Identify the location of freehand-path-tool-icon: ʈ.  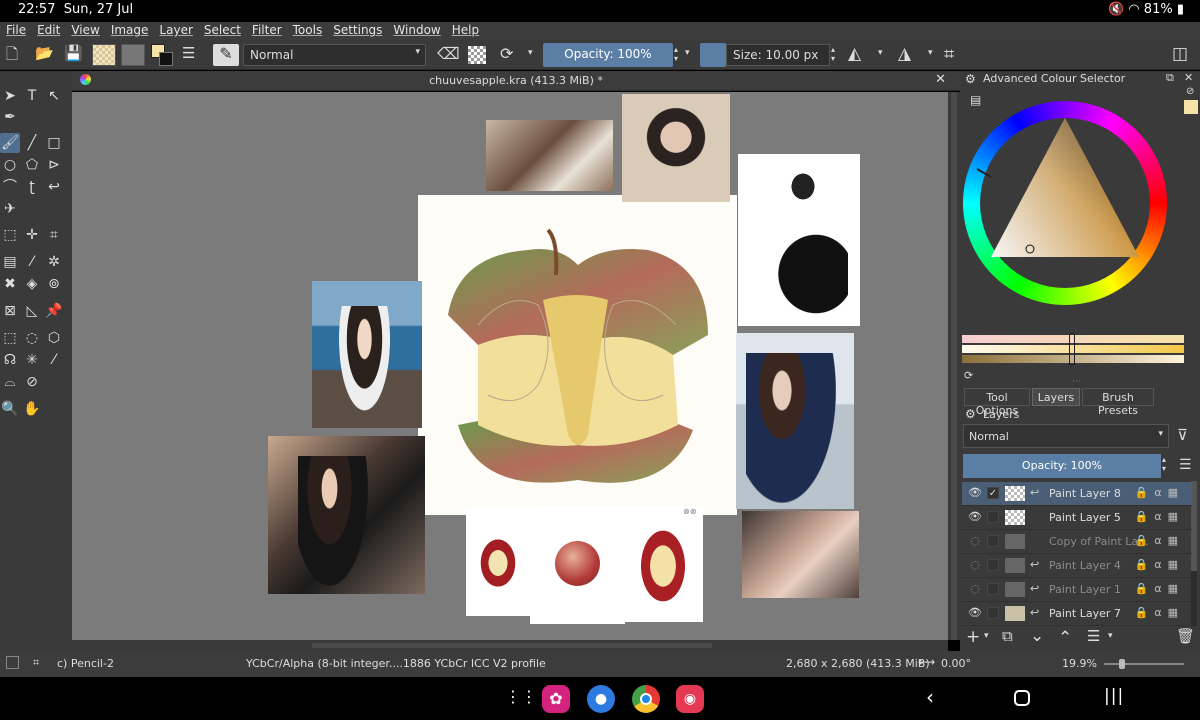
(32, 187).